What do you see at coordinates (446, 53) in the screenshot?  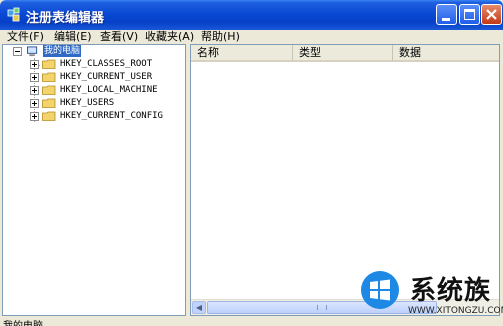 I see `column-header-data: 数据` at bounding box center [446, 53].